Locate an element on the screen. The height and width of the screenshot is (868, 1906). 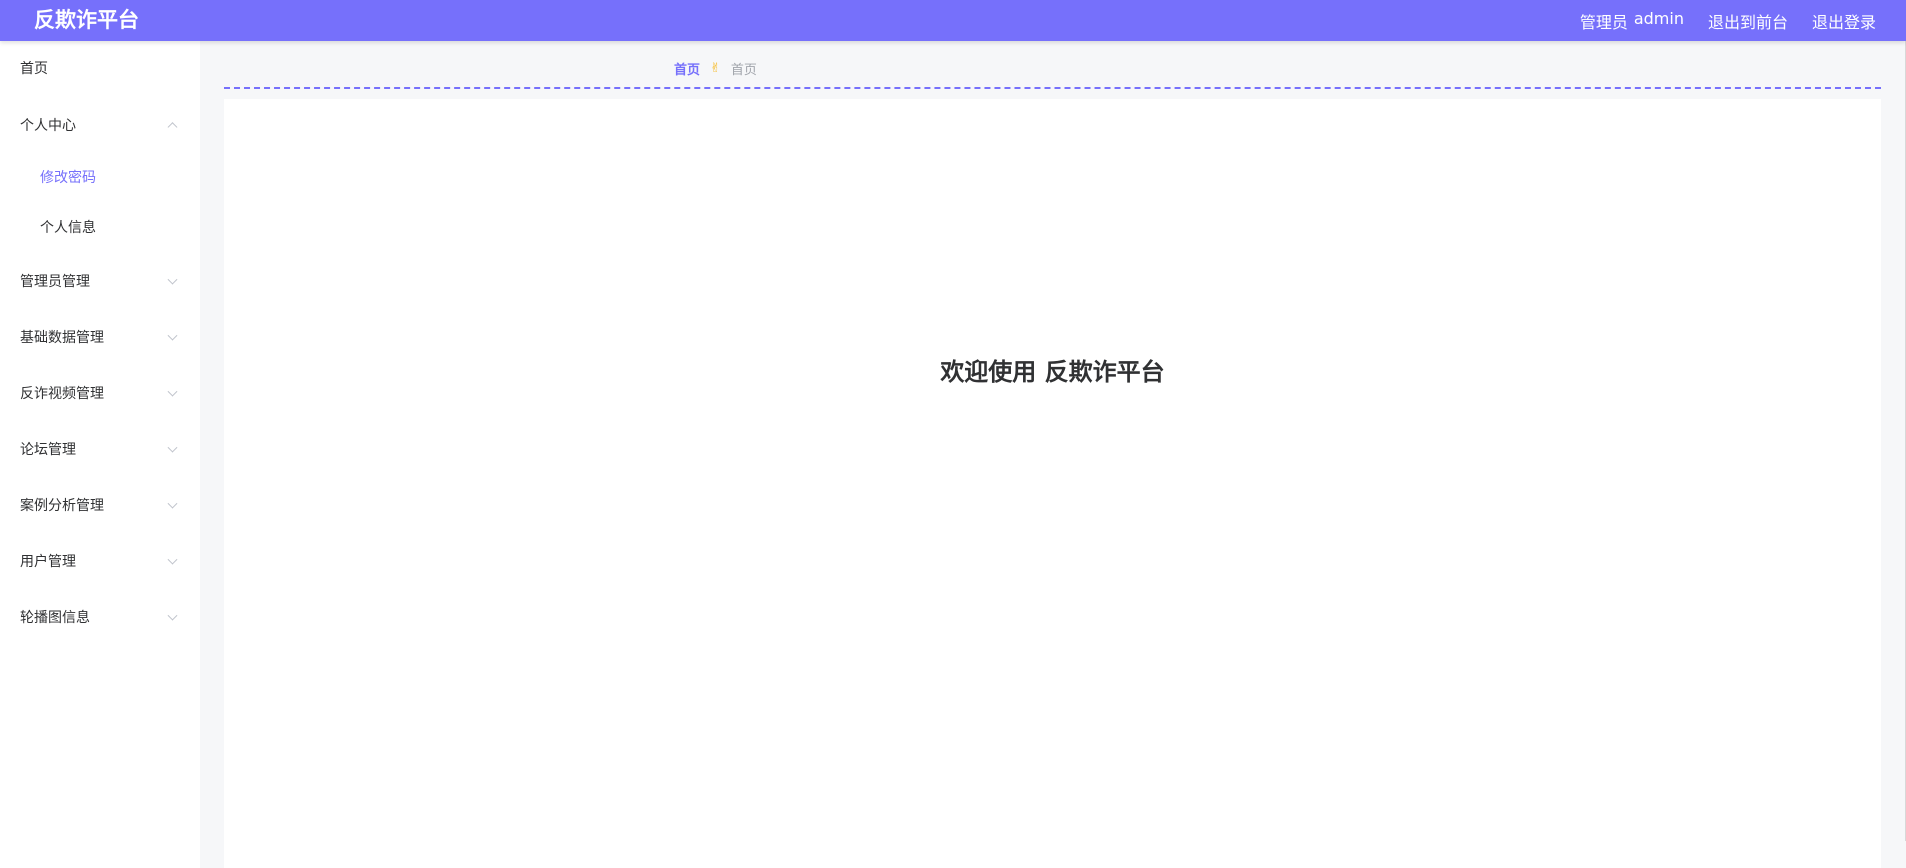
sidebar-item-label: 轮播图信息 is located at coordinates (55, 618).